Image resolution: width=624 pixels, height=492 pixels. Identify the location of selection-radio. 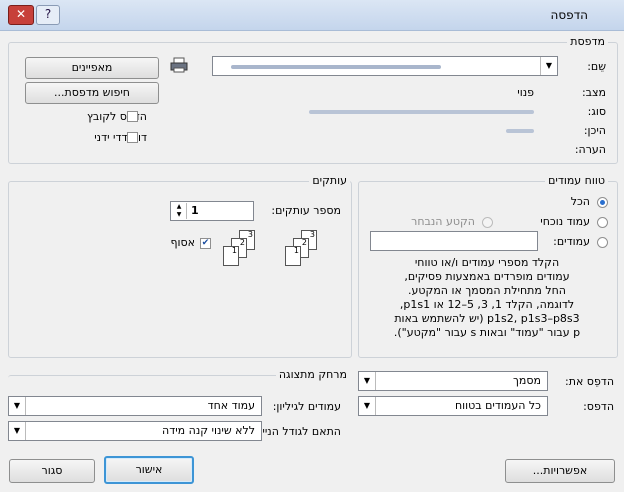
(487, 222).